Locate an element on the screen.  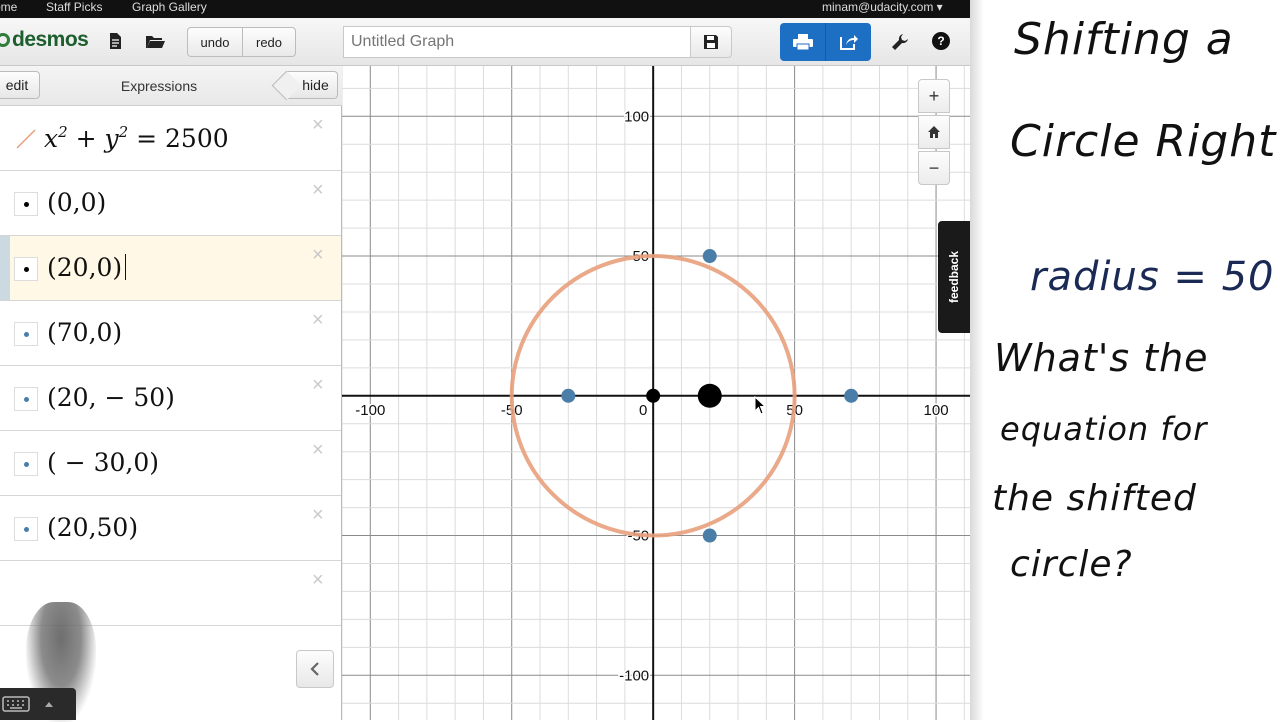
chevron-left-icon is located at coordinates (314, 669).